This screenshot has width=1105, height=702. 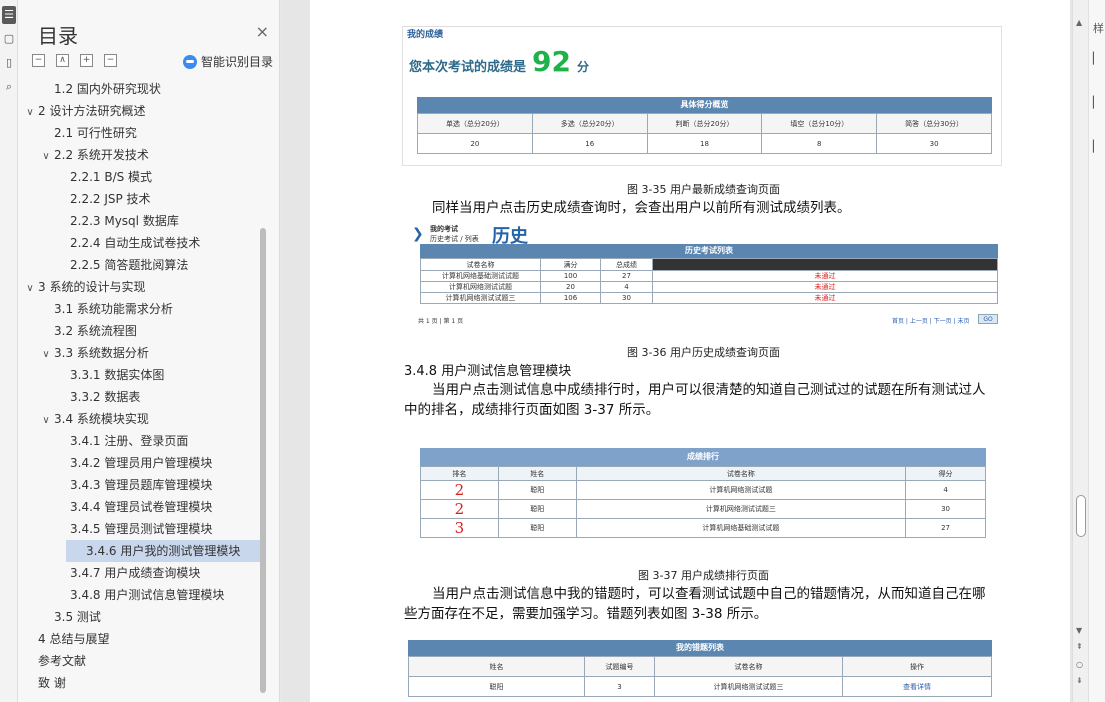 What do you see at coordinates (641, 208) in the screenshot?
I see `paragraph-history: 同样当用户点击历史成绩查询时，会查出用户以前所有测试成绩列表。` at bounding box center [641, 208].